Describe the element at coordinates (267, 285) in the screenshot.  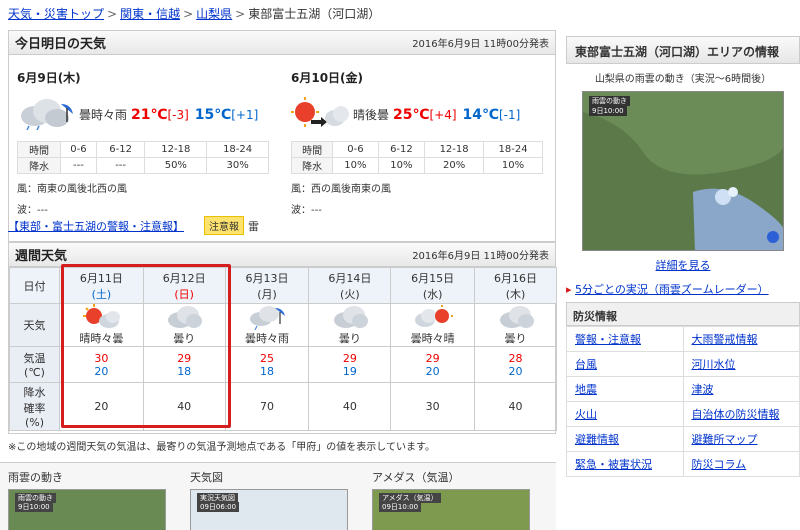
I see `week-day-date: 6月13日 (月)` at that location.